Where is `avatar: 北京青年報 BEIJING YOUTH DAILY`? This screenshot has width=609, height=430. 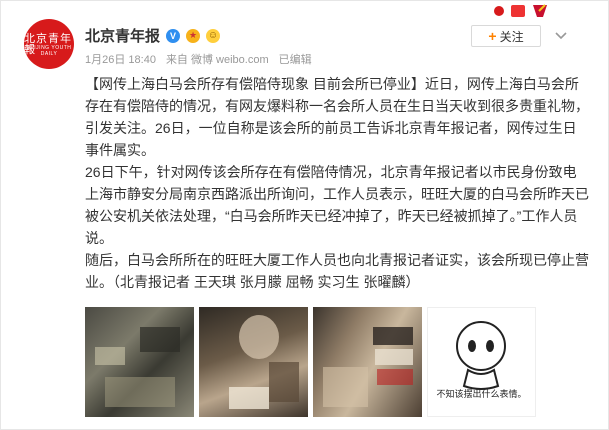
avatar: 北京青年報 BEIJING YOUTH DAILY is located at coordinates (49, 44).